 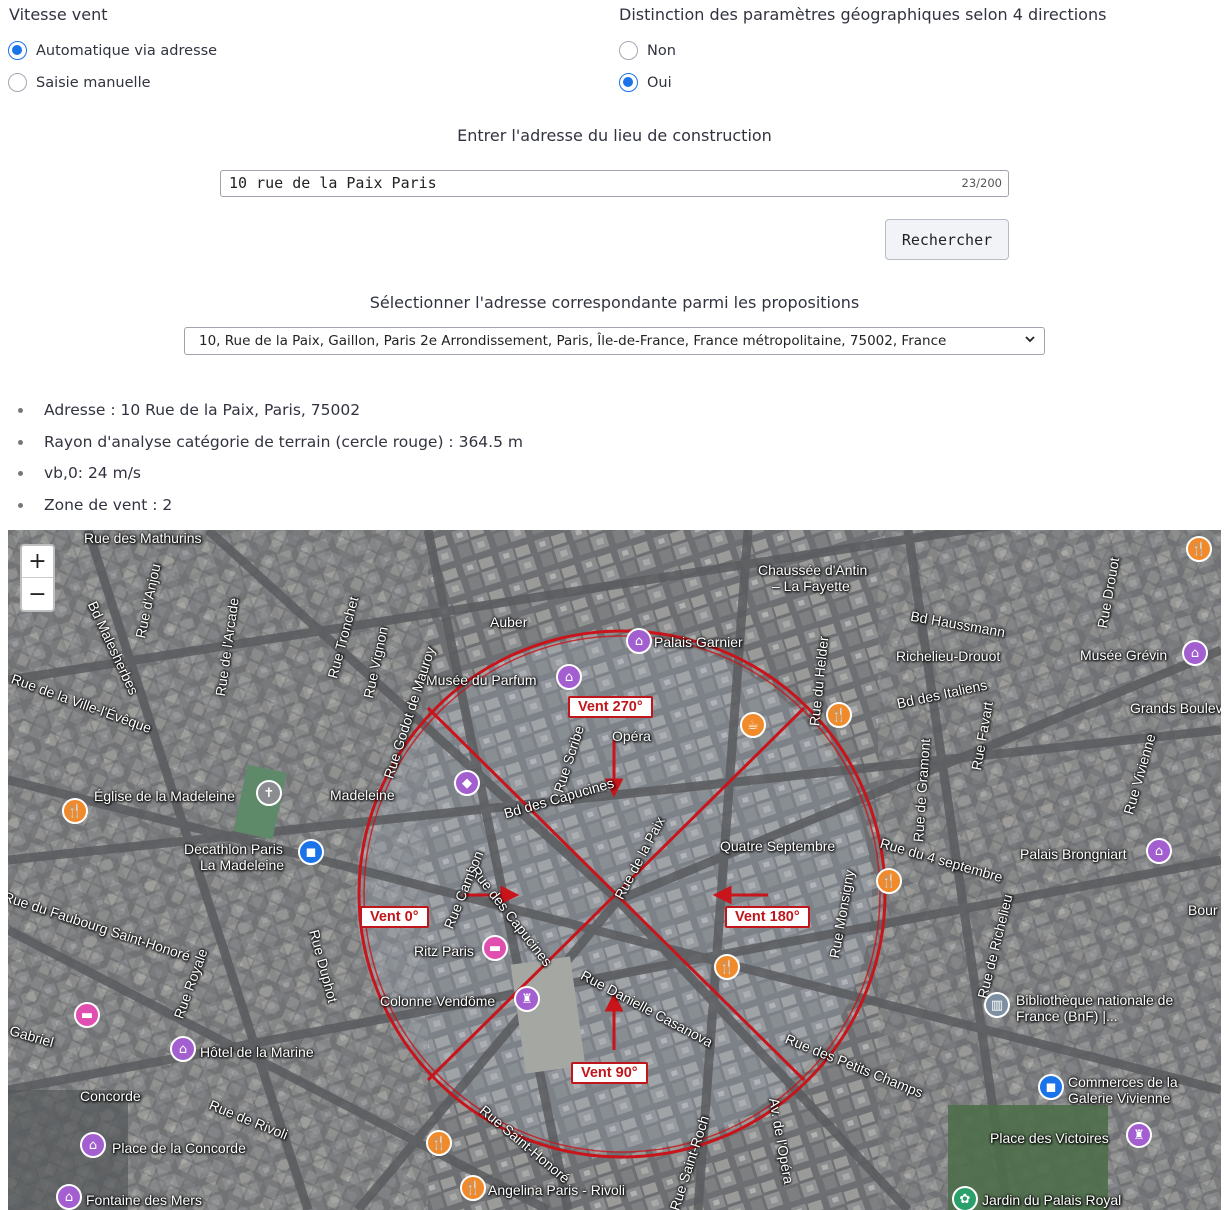 I want to click on map-label: Bour, so click(x=1203, y=910).